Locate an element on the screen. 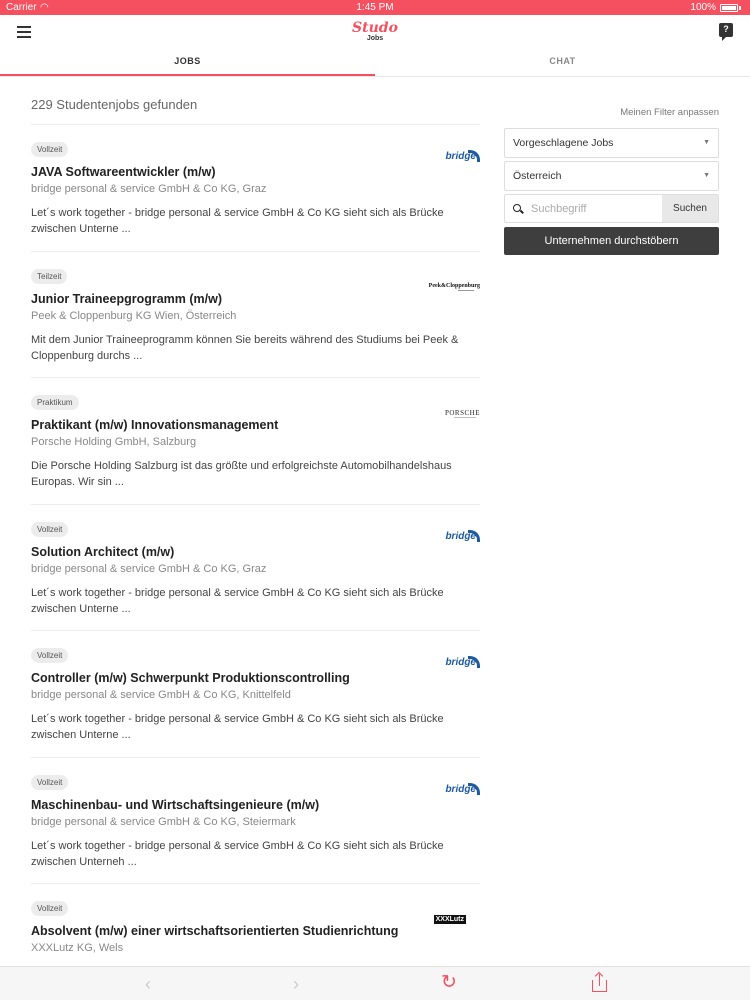 The width and height of the screenshot is (750, 1000). job-company: Peek & Cloppenburg KG Wien, Österreich is located at coordinates (134, 315).